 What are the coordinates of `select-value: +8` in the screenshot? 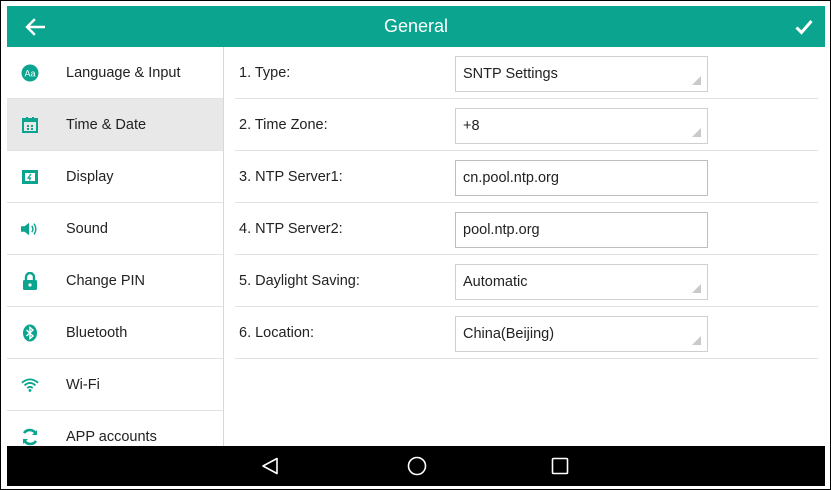 It's located at (471, 126).